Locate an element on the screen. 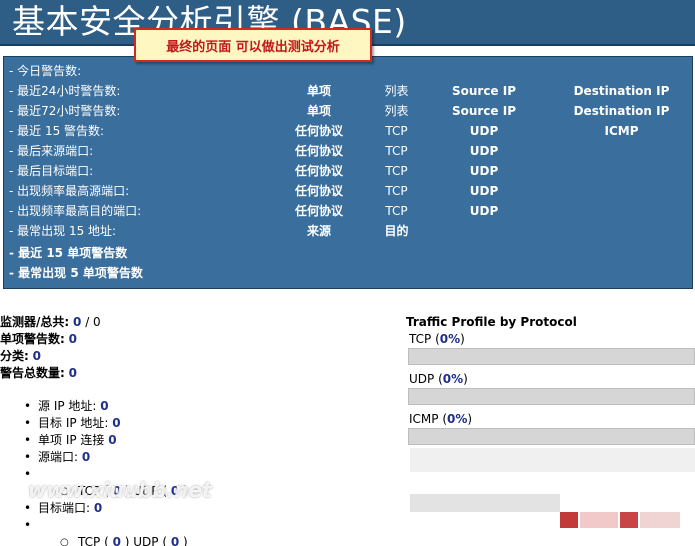  panel-row: - 最常出现 15 地址: 来源 目的 is located at coordinates (349, 231).